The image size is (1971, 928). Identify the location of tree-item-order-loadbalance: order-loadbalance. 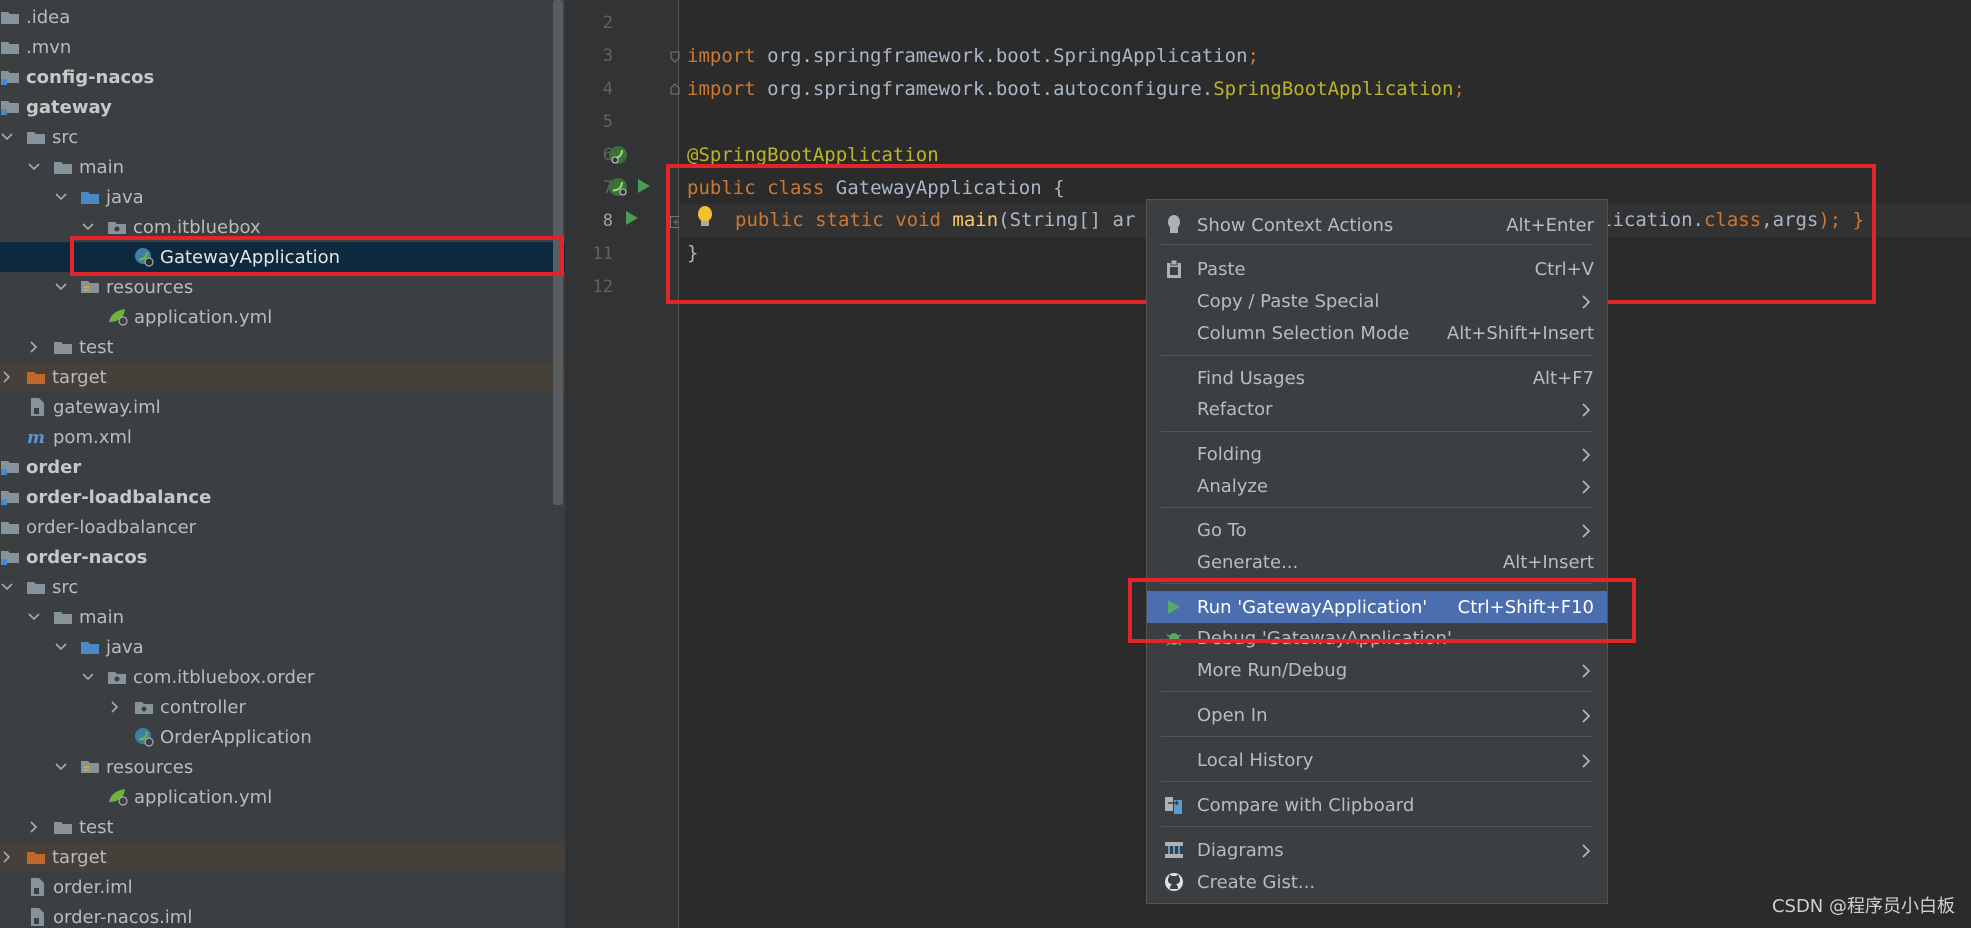
(282, 497).